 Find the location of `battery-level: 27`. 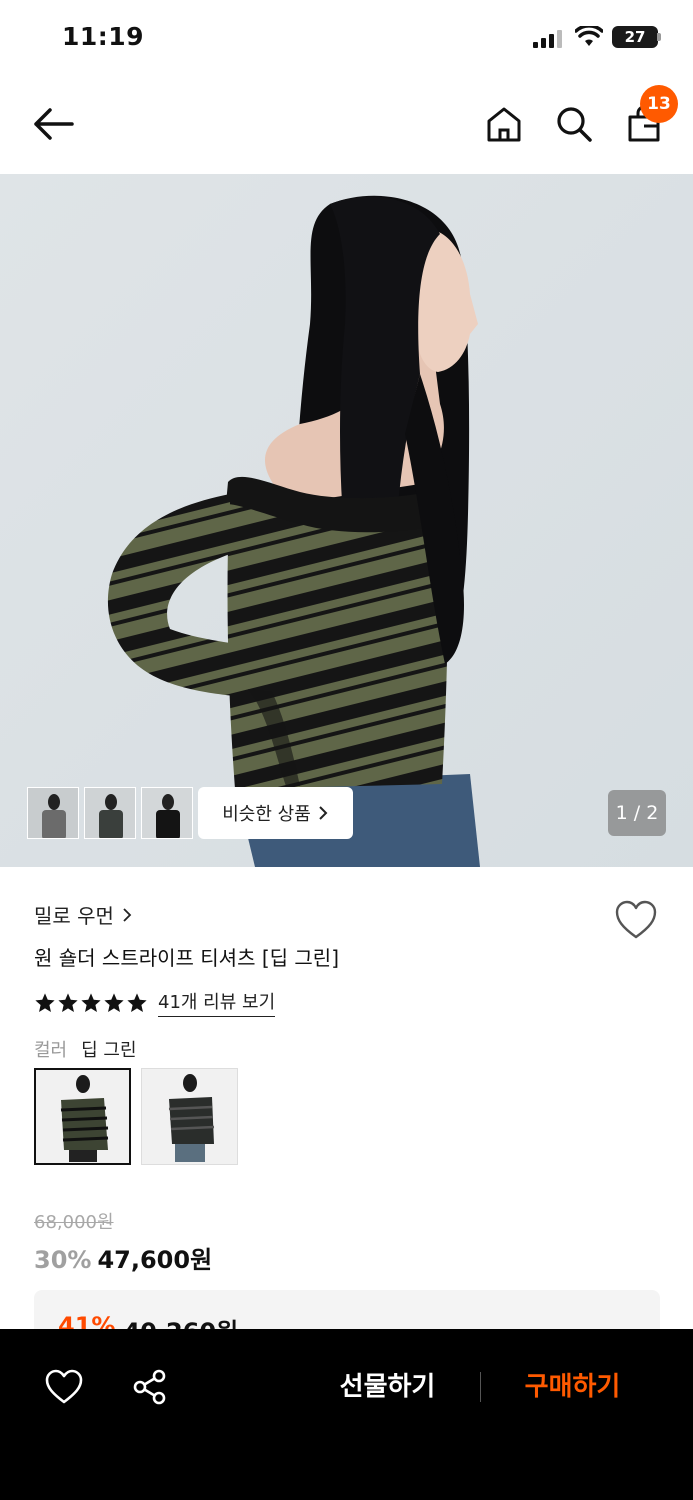

battery-level: 27 is located at coordinates (635, 37).